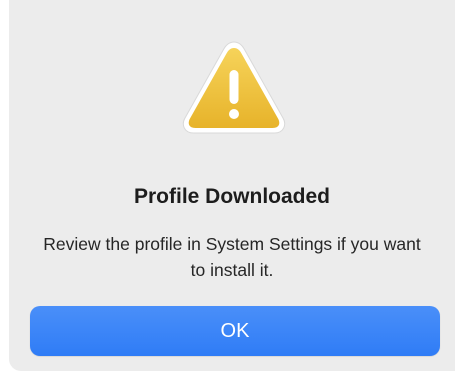 Image resolution: width=455 pixels, height=371 pixels. I want to click on ok-button: OK, so click(235, 331).